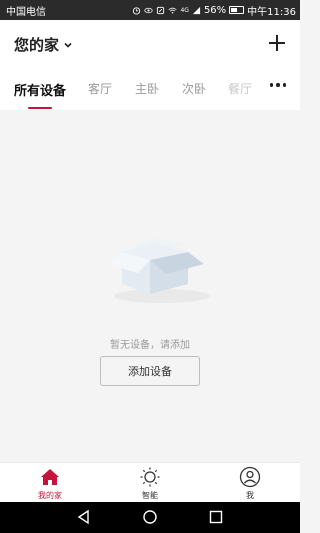 Image resolution: width=320 pixels, height=533 pixels. What do you see at coordinates (68, 45) in the screenshot?
I see `chevron-down-icon` at bounding box center [68, 45].